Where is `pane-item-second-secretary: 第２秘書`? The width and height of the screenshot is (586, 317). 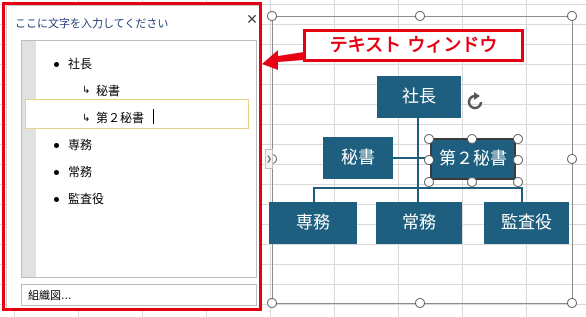 pane-item-second-secretary: 第２秘書 is located at coordinates (120, 118).